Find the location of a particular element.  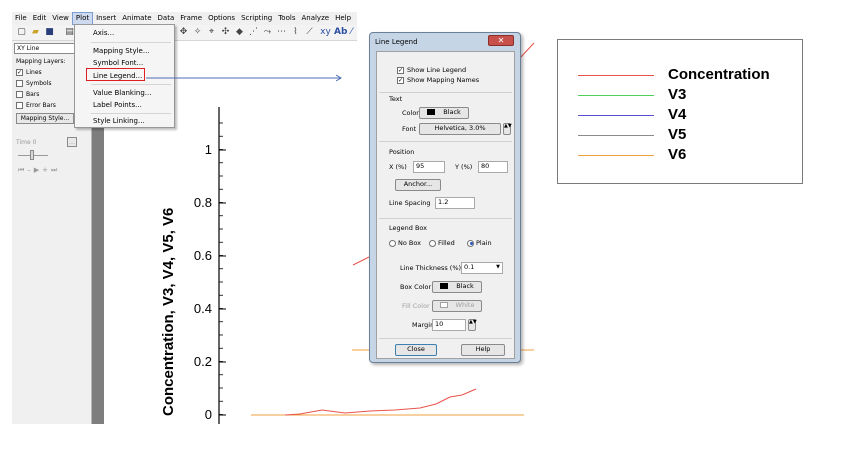

color-label: Color is located at coordinates (410, 113).